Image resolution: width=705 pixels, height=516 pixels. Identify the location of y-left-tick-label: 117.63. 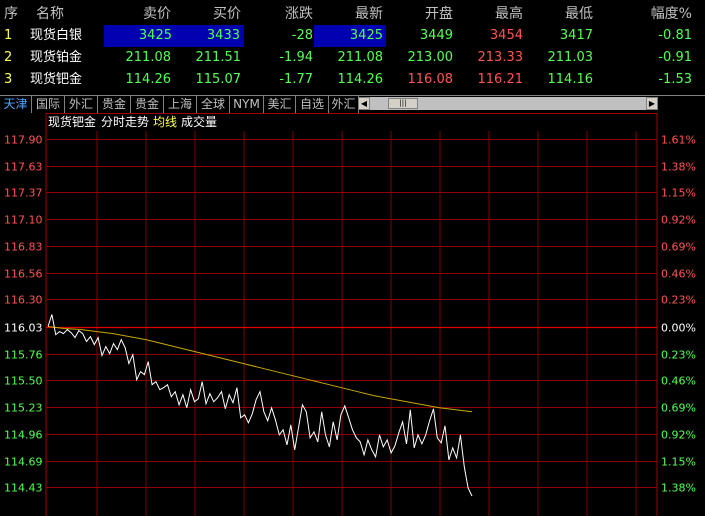
(23, 167).